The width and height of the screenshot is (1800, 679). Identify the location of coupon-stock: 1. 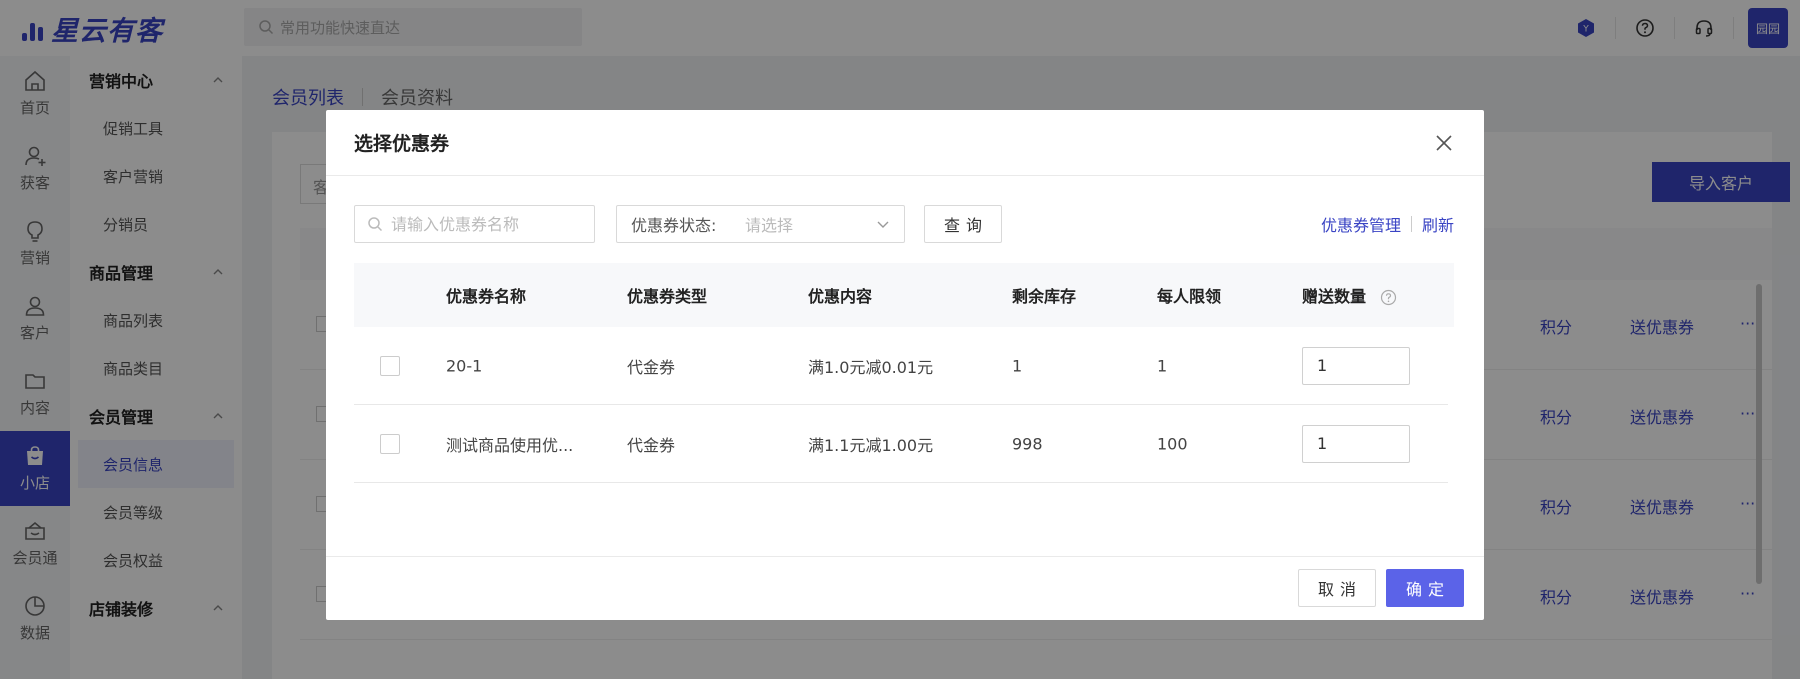
(1017, 365).